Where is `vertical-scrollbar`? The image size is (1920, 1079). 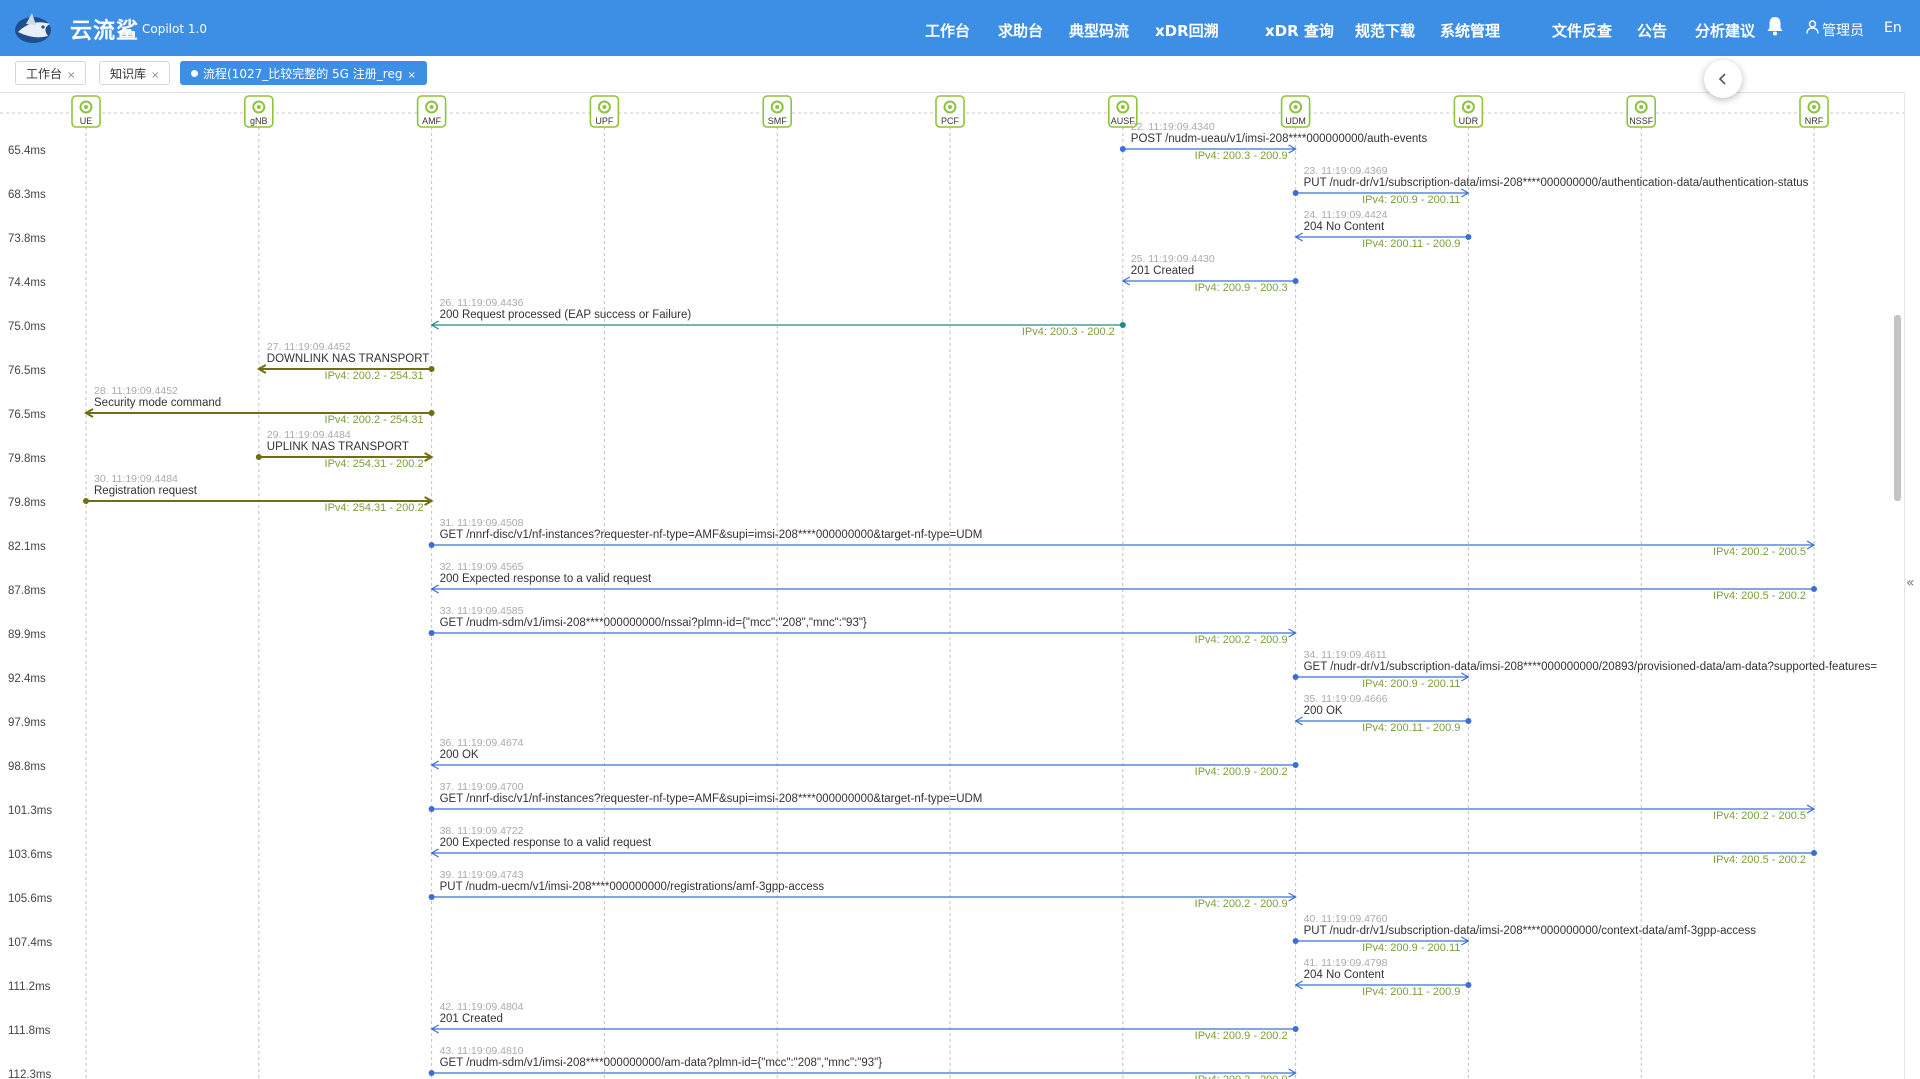 vertical-scrollbar is located at coordinates (1897, 408).